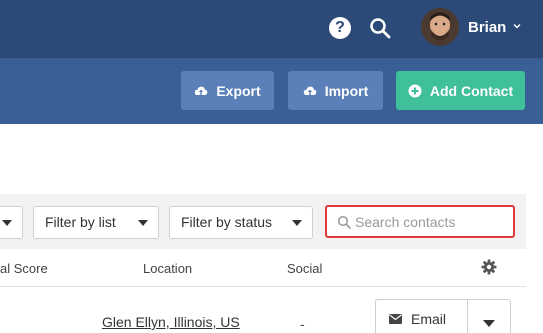 The width and height of the screenshot is (543, 333). Describe the element at coordinates (487, 27) in the screenshot. I see `user-name: Brian` at that location.